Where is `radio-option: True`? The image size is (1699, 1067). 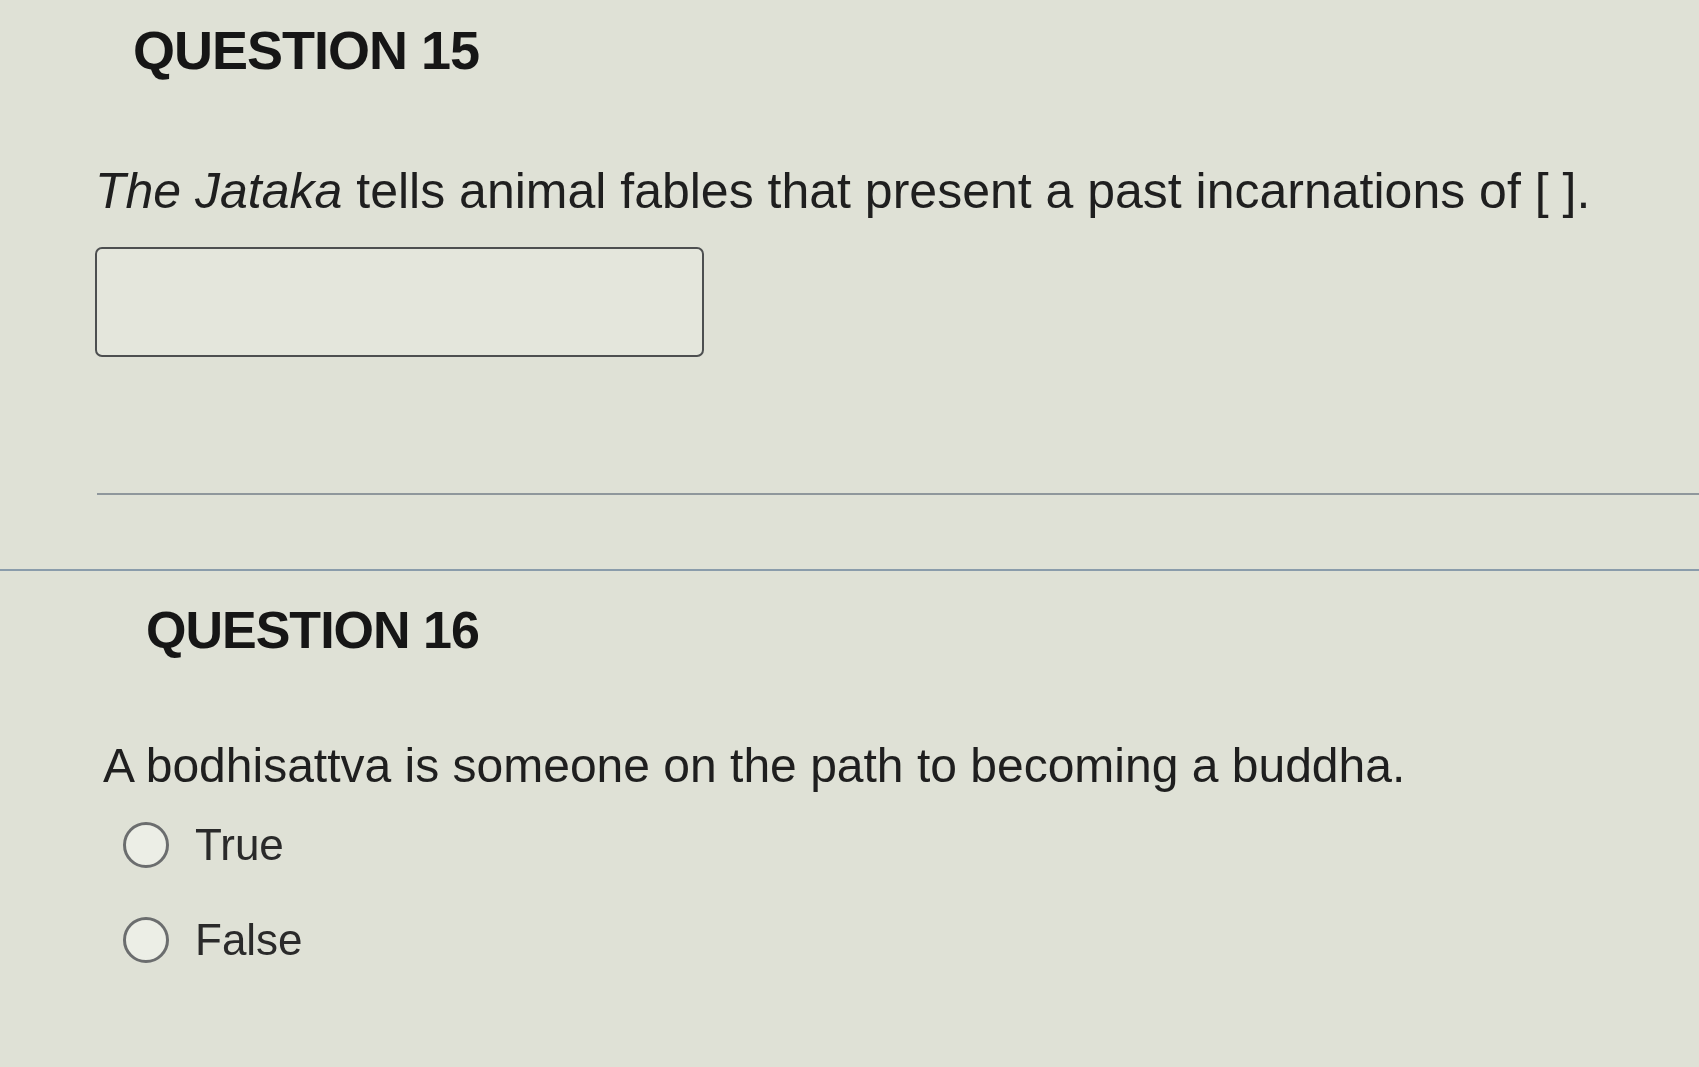
radio-option: True is located at coordinates (212, 845).